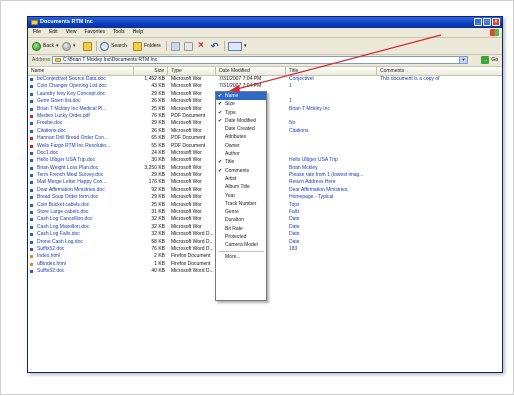 The width and height of the screenshot is (514, 396). I want to click on title-bar: Documents RTM Inc _ □ ×, so click(265, 22).